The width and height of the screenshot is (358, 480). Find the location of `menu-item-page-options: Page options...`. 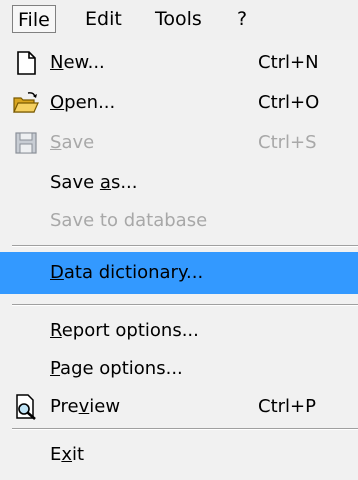

menu-item-page-options: Page options... is located at coordinates (179, 369).